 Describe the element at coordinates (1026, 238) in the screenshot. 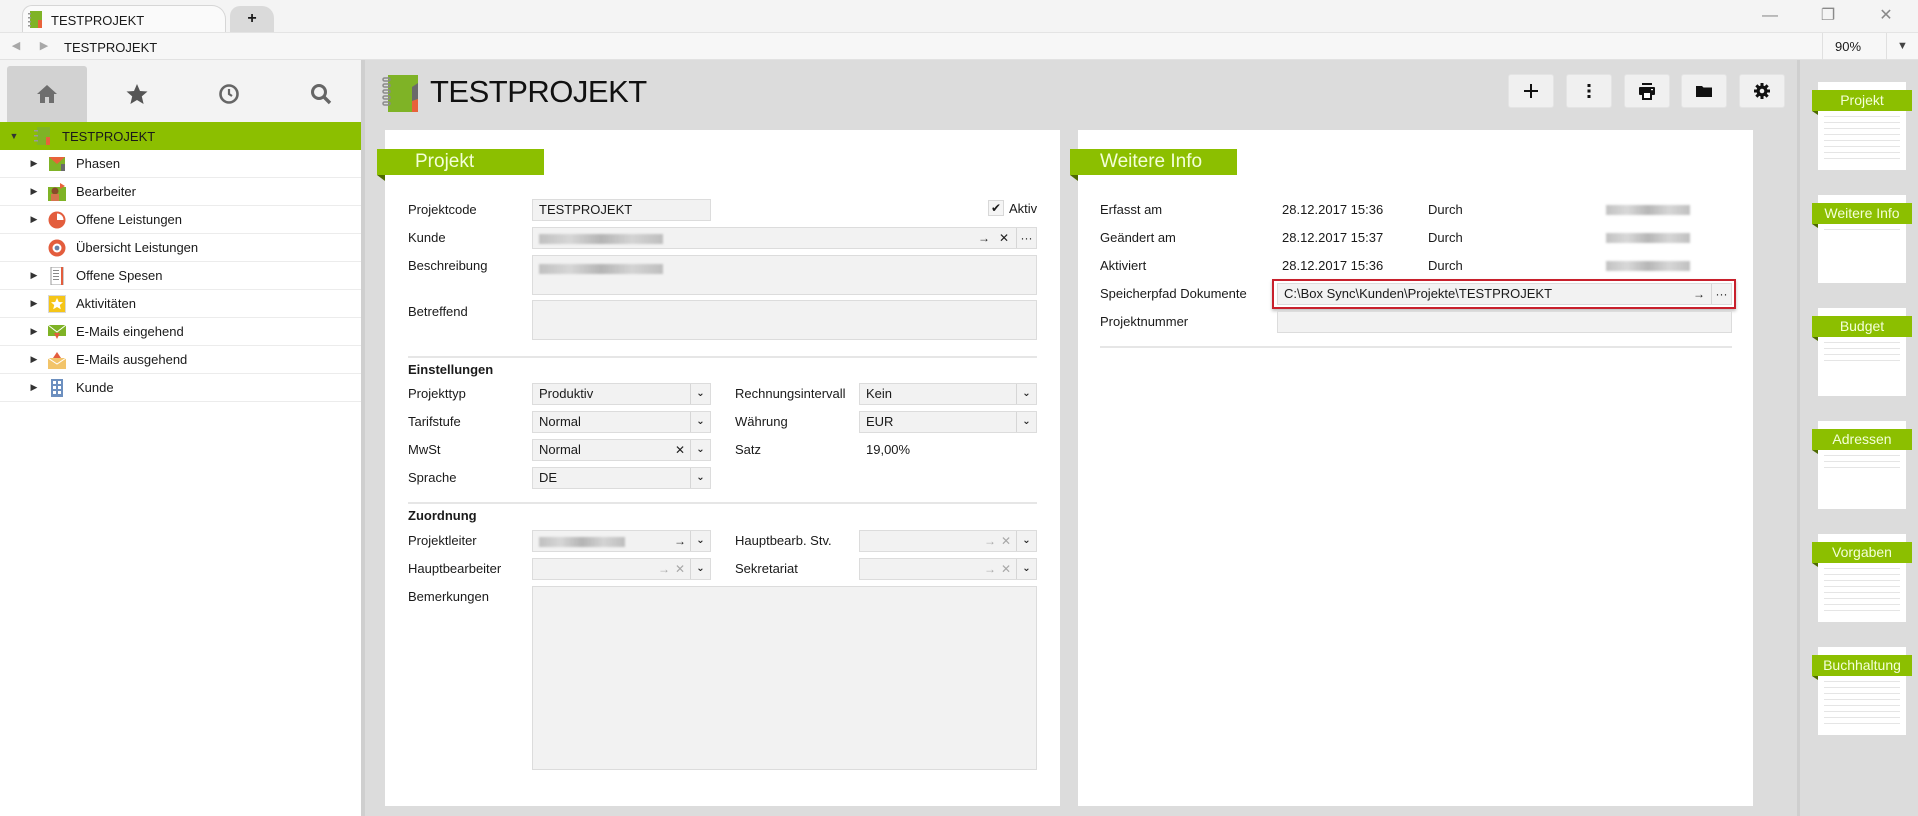

I see `more-icon: ···` at that location.